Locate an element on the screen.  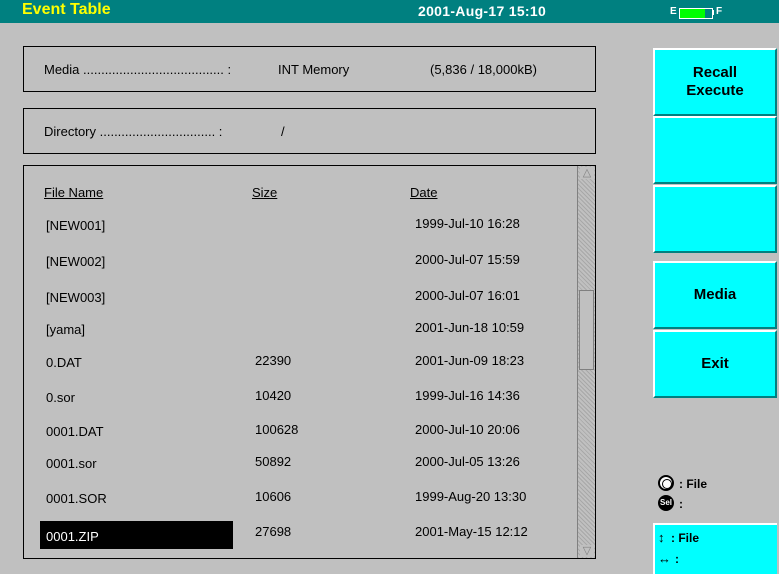
scroll-up-arrow-icon: △ is located at coordinates (587, 173).